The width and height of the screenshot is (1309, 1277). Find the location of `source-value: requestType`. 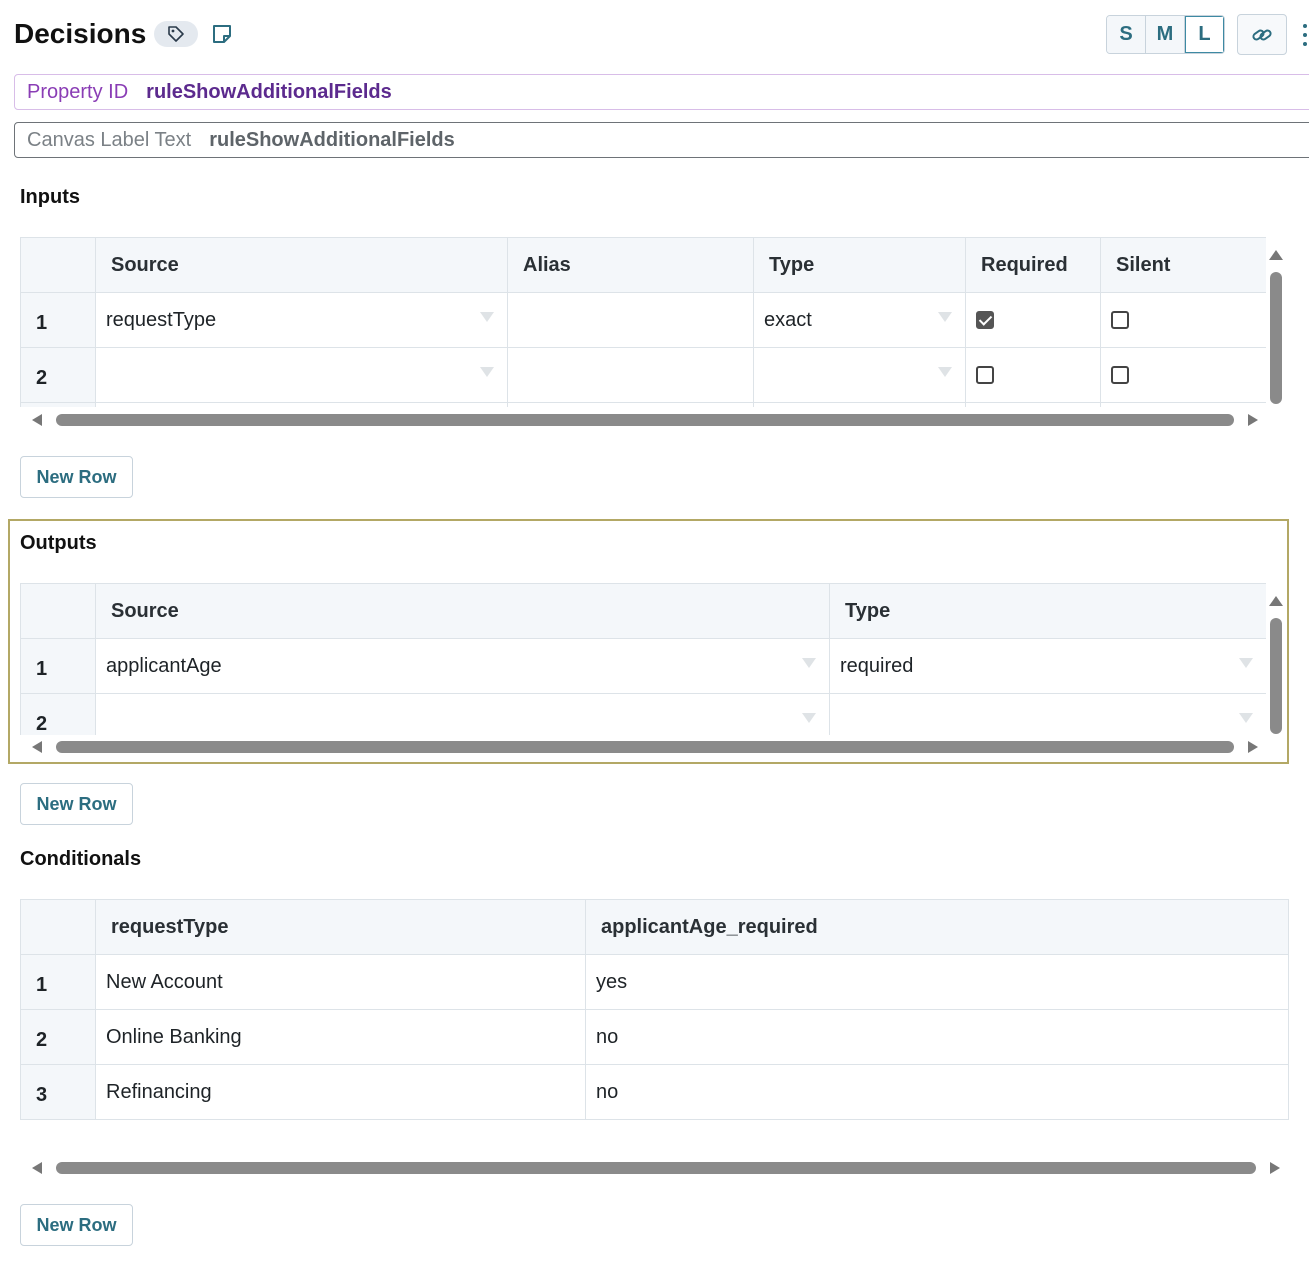

source-value: requestType is located at coordinates (161, 319).